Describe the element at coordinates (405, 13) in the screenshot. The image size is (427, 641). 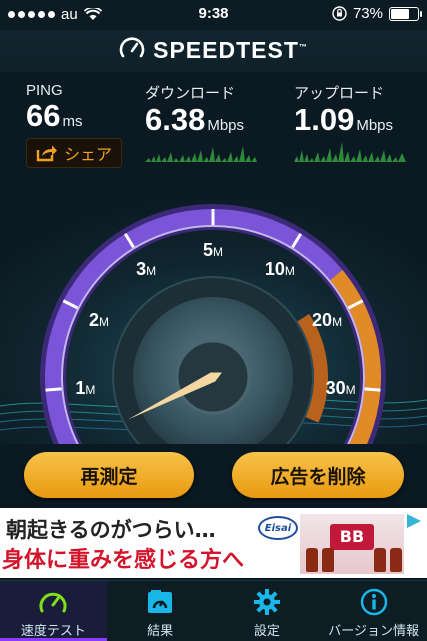
I see `battery-icon` at that location.